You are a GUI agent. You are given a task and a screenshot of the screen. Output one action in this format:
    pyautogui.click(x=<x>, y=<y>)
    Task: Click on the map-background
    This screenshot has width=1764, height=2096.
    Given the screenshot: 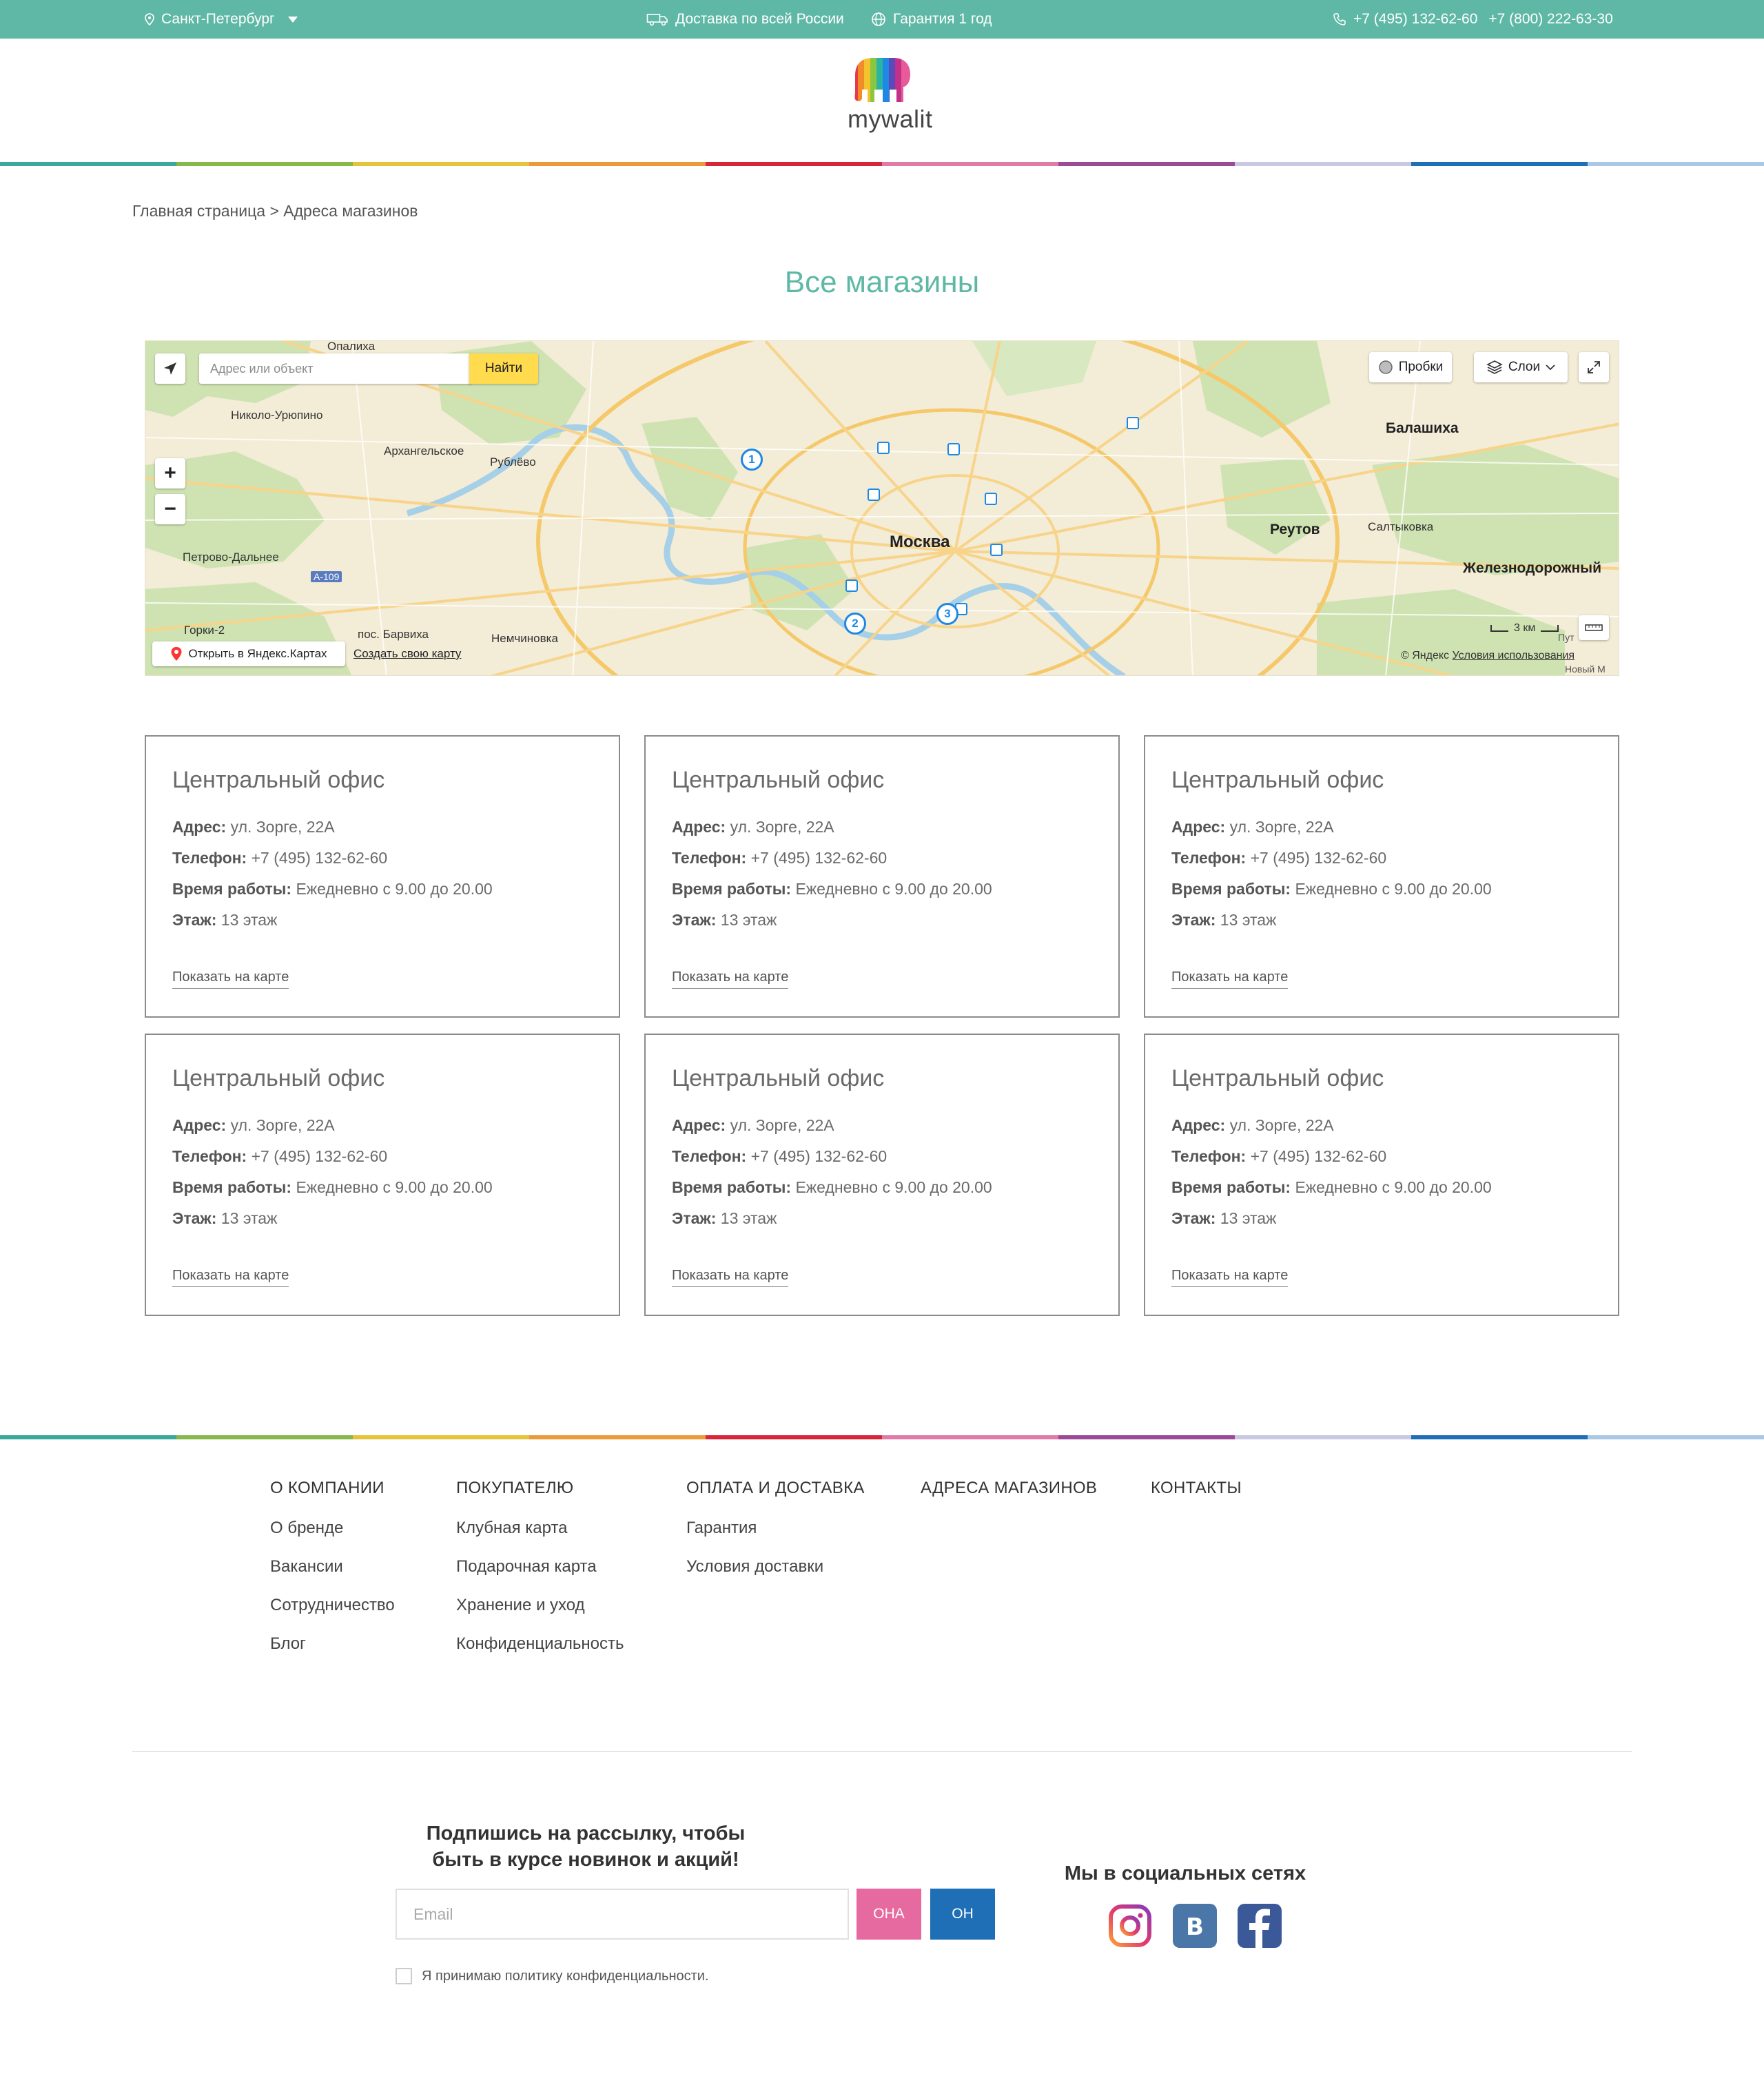 What is the action you would take?
    pyautogui.click(x=882, y=508)
    